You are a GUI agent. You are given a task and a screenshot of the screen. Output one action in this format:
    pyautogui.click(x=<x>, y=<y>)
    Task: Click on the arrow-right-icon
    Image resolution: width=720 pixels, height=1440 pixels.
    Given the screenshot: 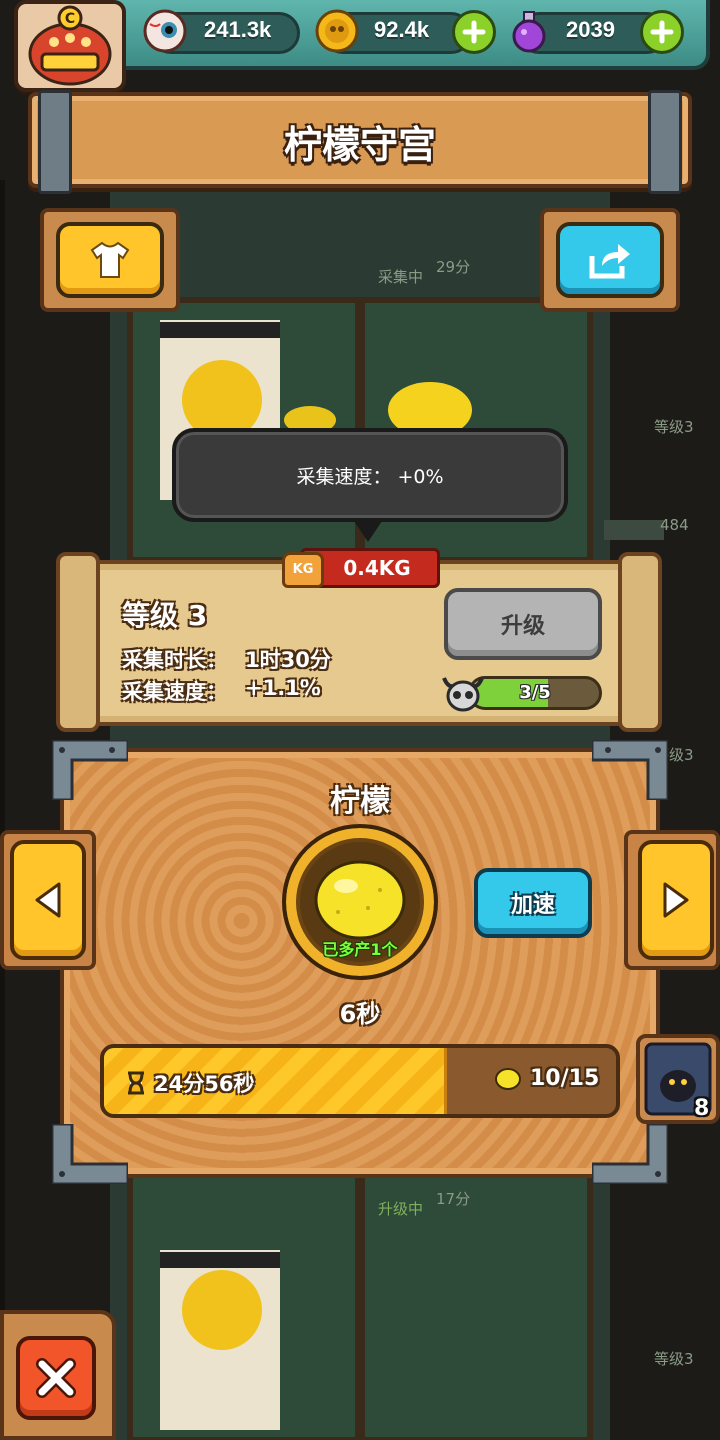 What is the action you would take?
    pyautogui.click(x=676, y=900)
    